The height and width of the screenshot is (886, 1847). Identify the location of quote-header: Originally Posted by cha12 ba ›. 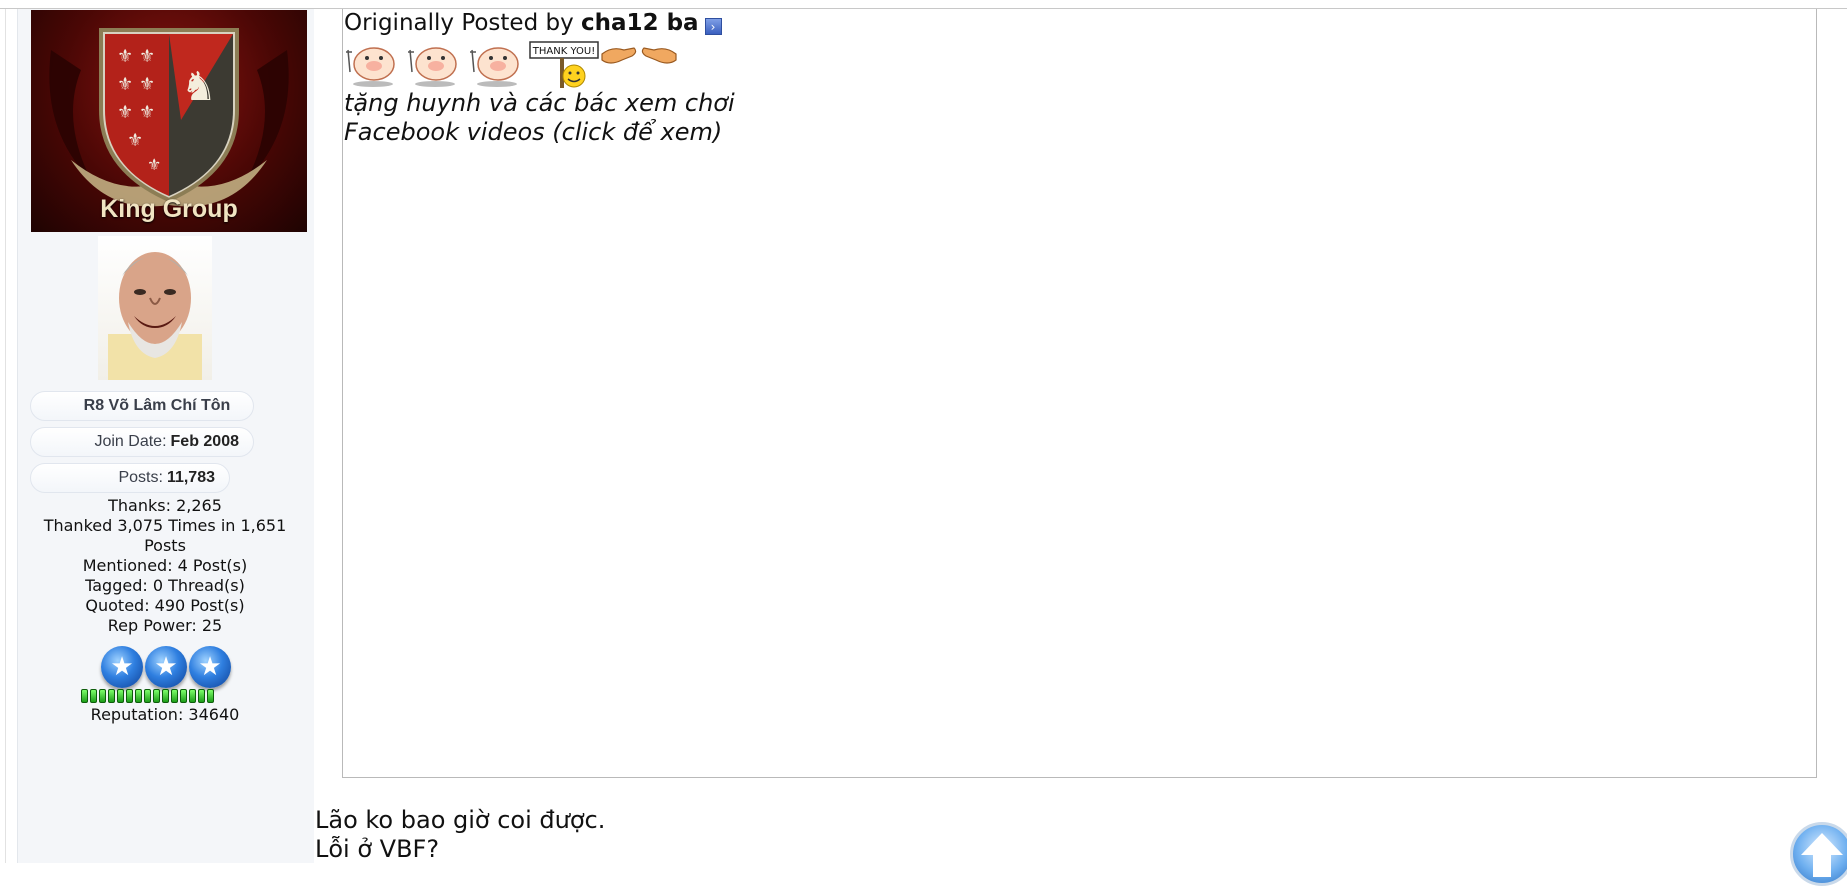
(533, 23).